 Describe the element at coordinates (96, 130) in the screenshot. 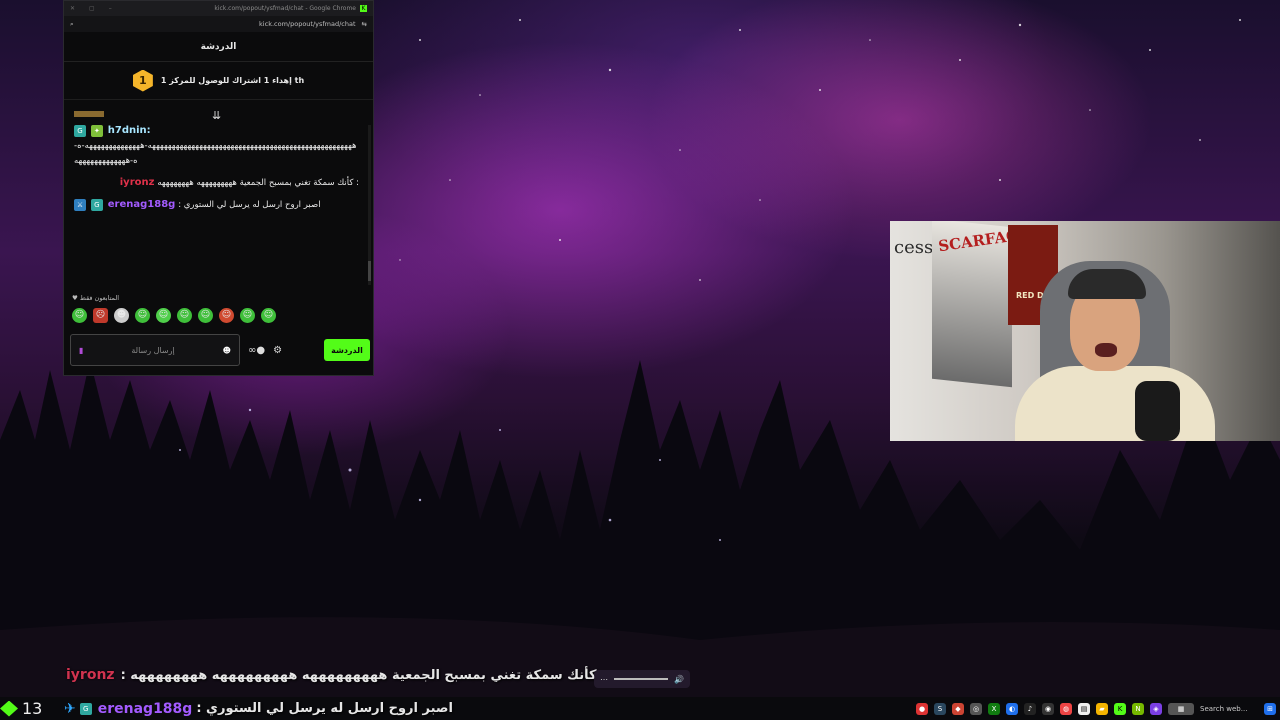

I see `badge-icon: ✦` at that location.